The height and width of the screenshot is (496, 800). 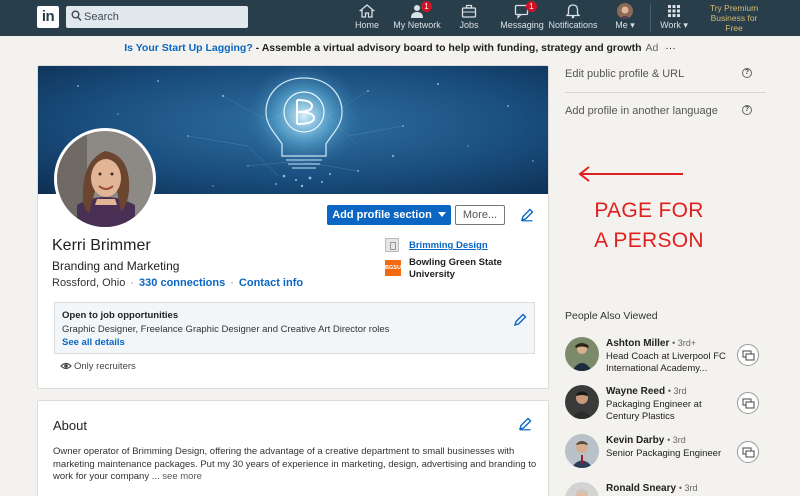 I want to click on edit-public-profile-link: Edit public profile & URL, so click(x=624, y=74).